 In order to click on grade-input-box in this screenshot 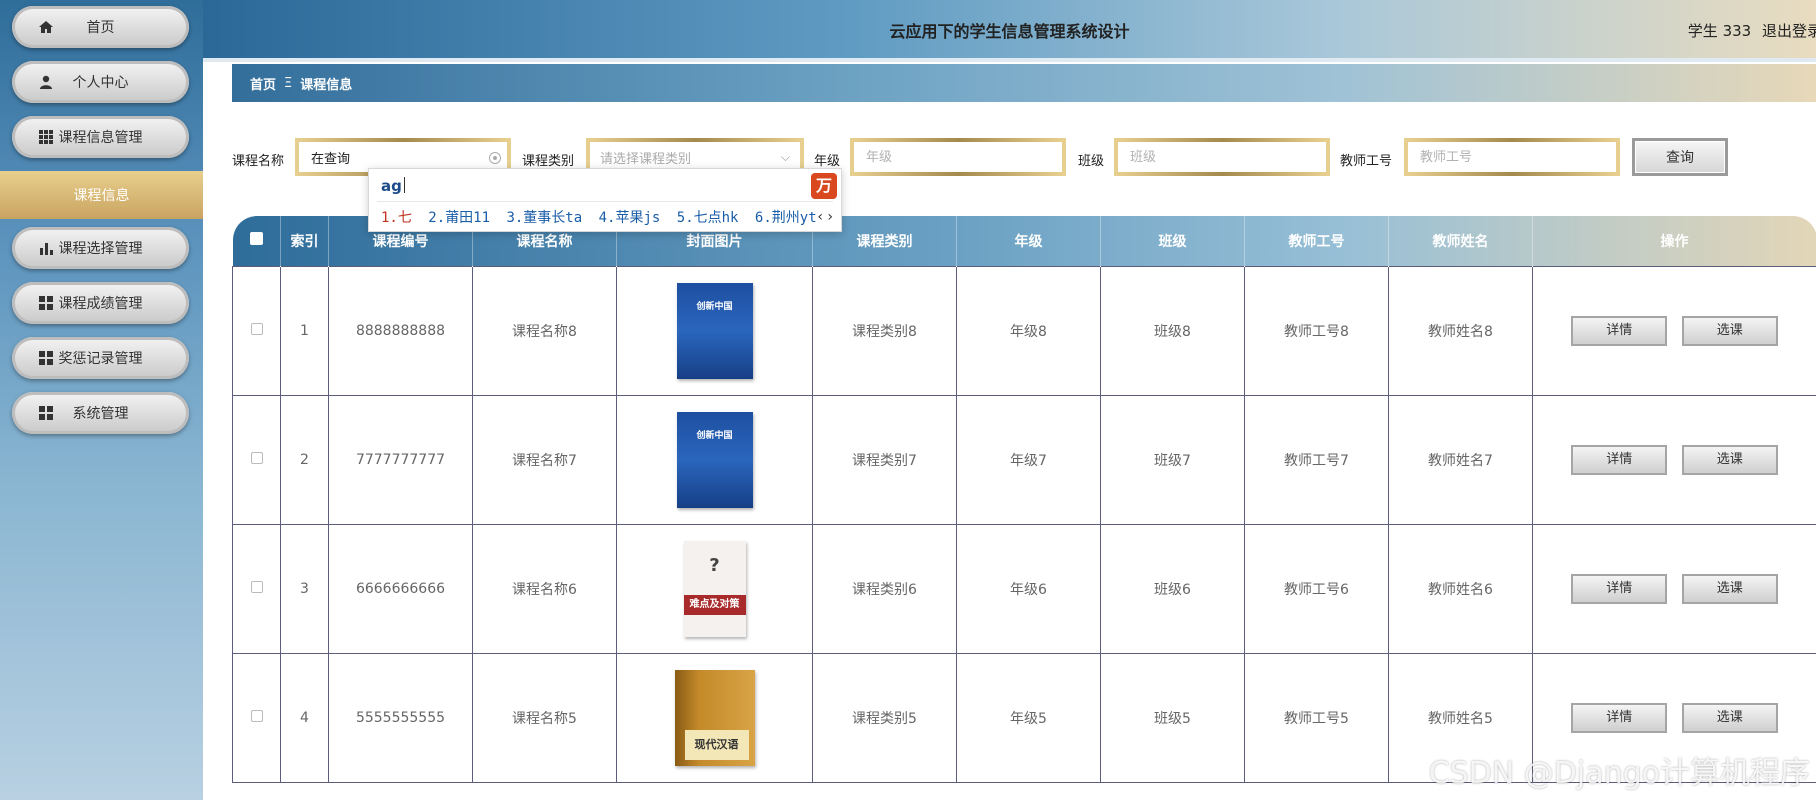, I will do `click(958, 157)`.